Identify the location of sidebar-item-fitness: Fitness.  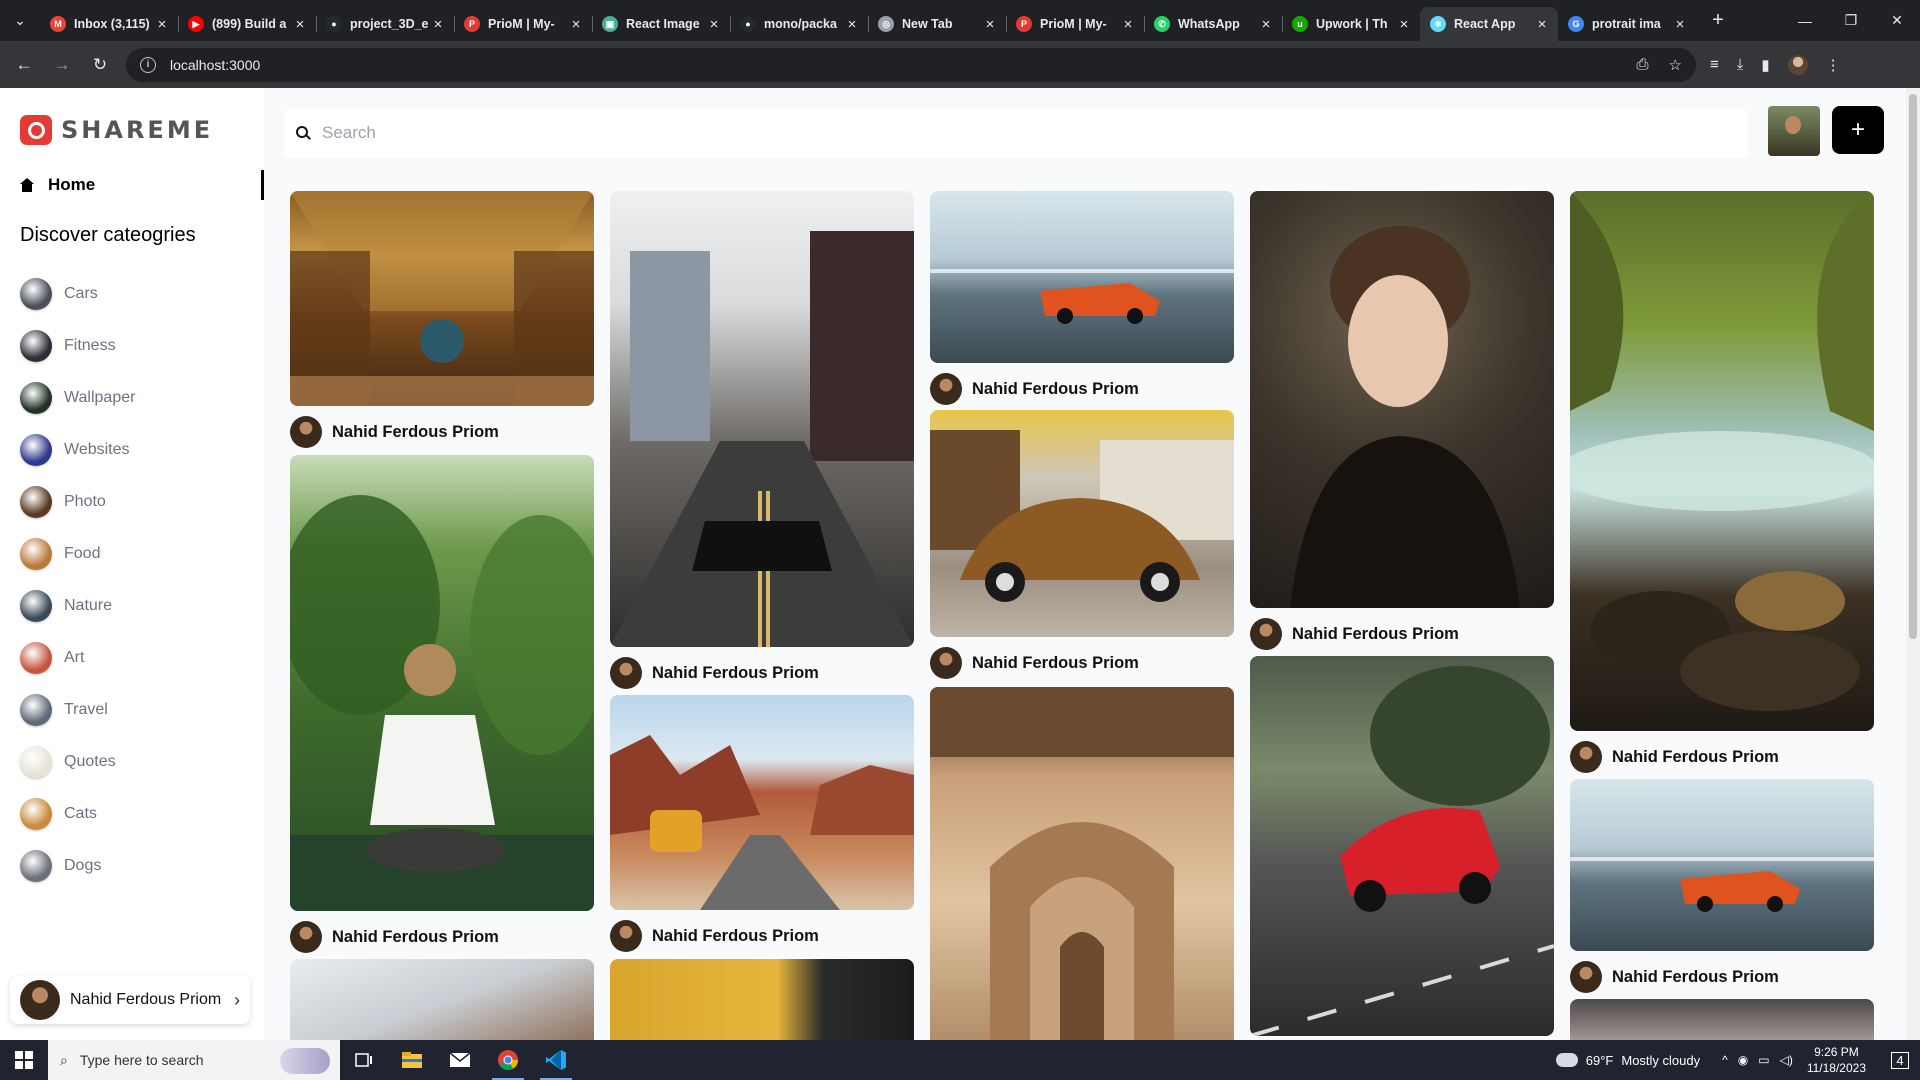
(135, 346).